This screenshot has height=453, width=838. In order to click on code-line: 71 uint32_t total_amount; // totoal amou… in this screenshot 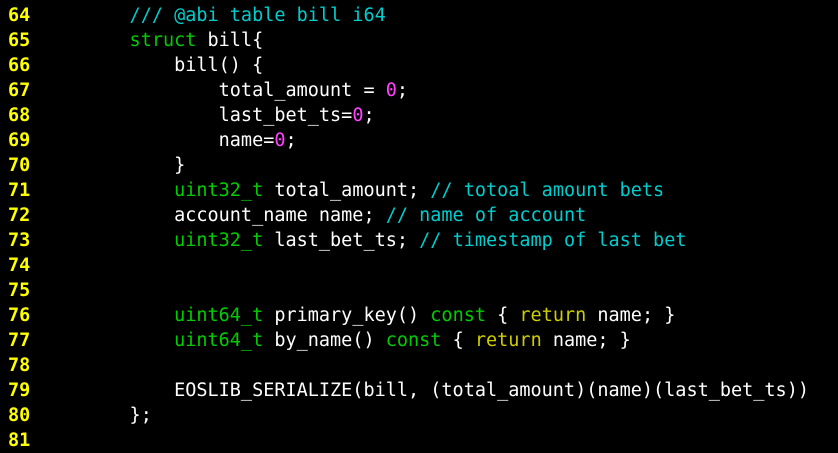, I will do `click(419, 190)`.